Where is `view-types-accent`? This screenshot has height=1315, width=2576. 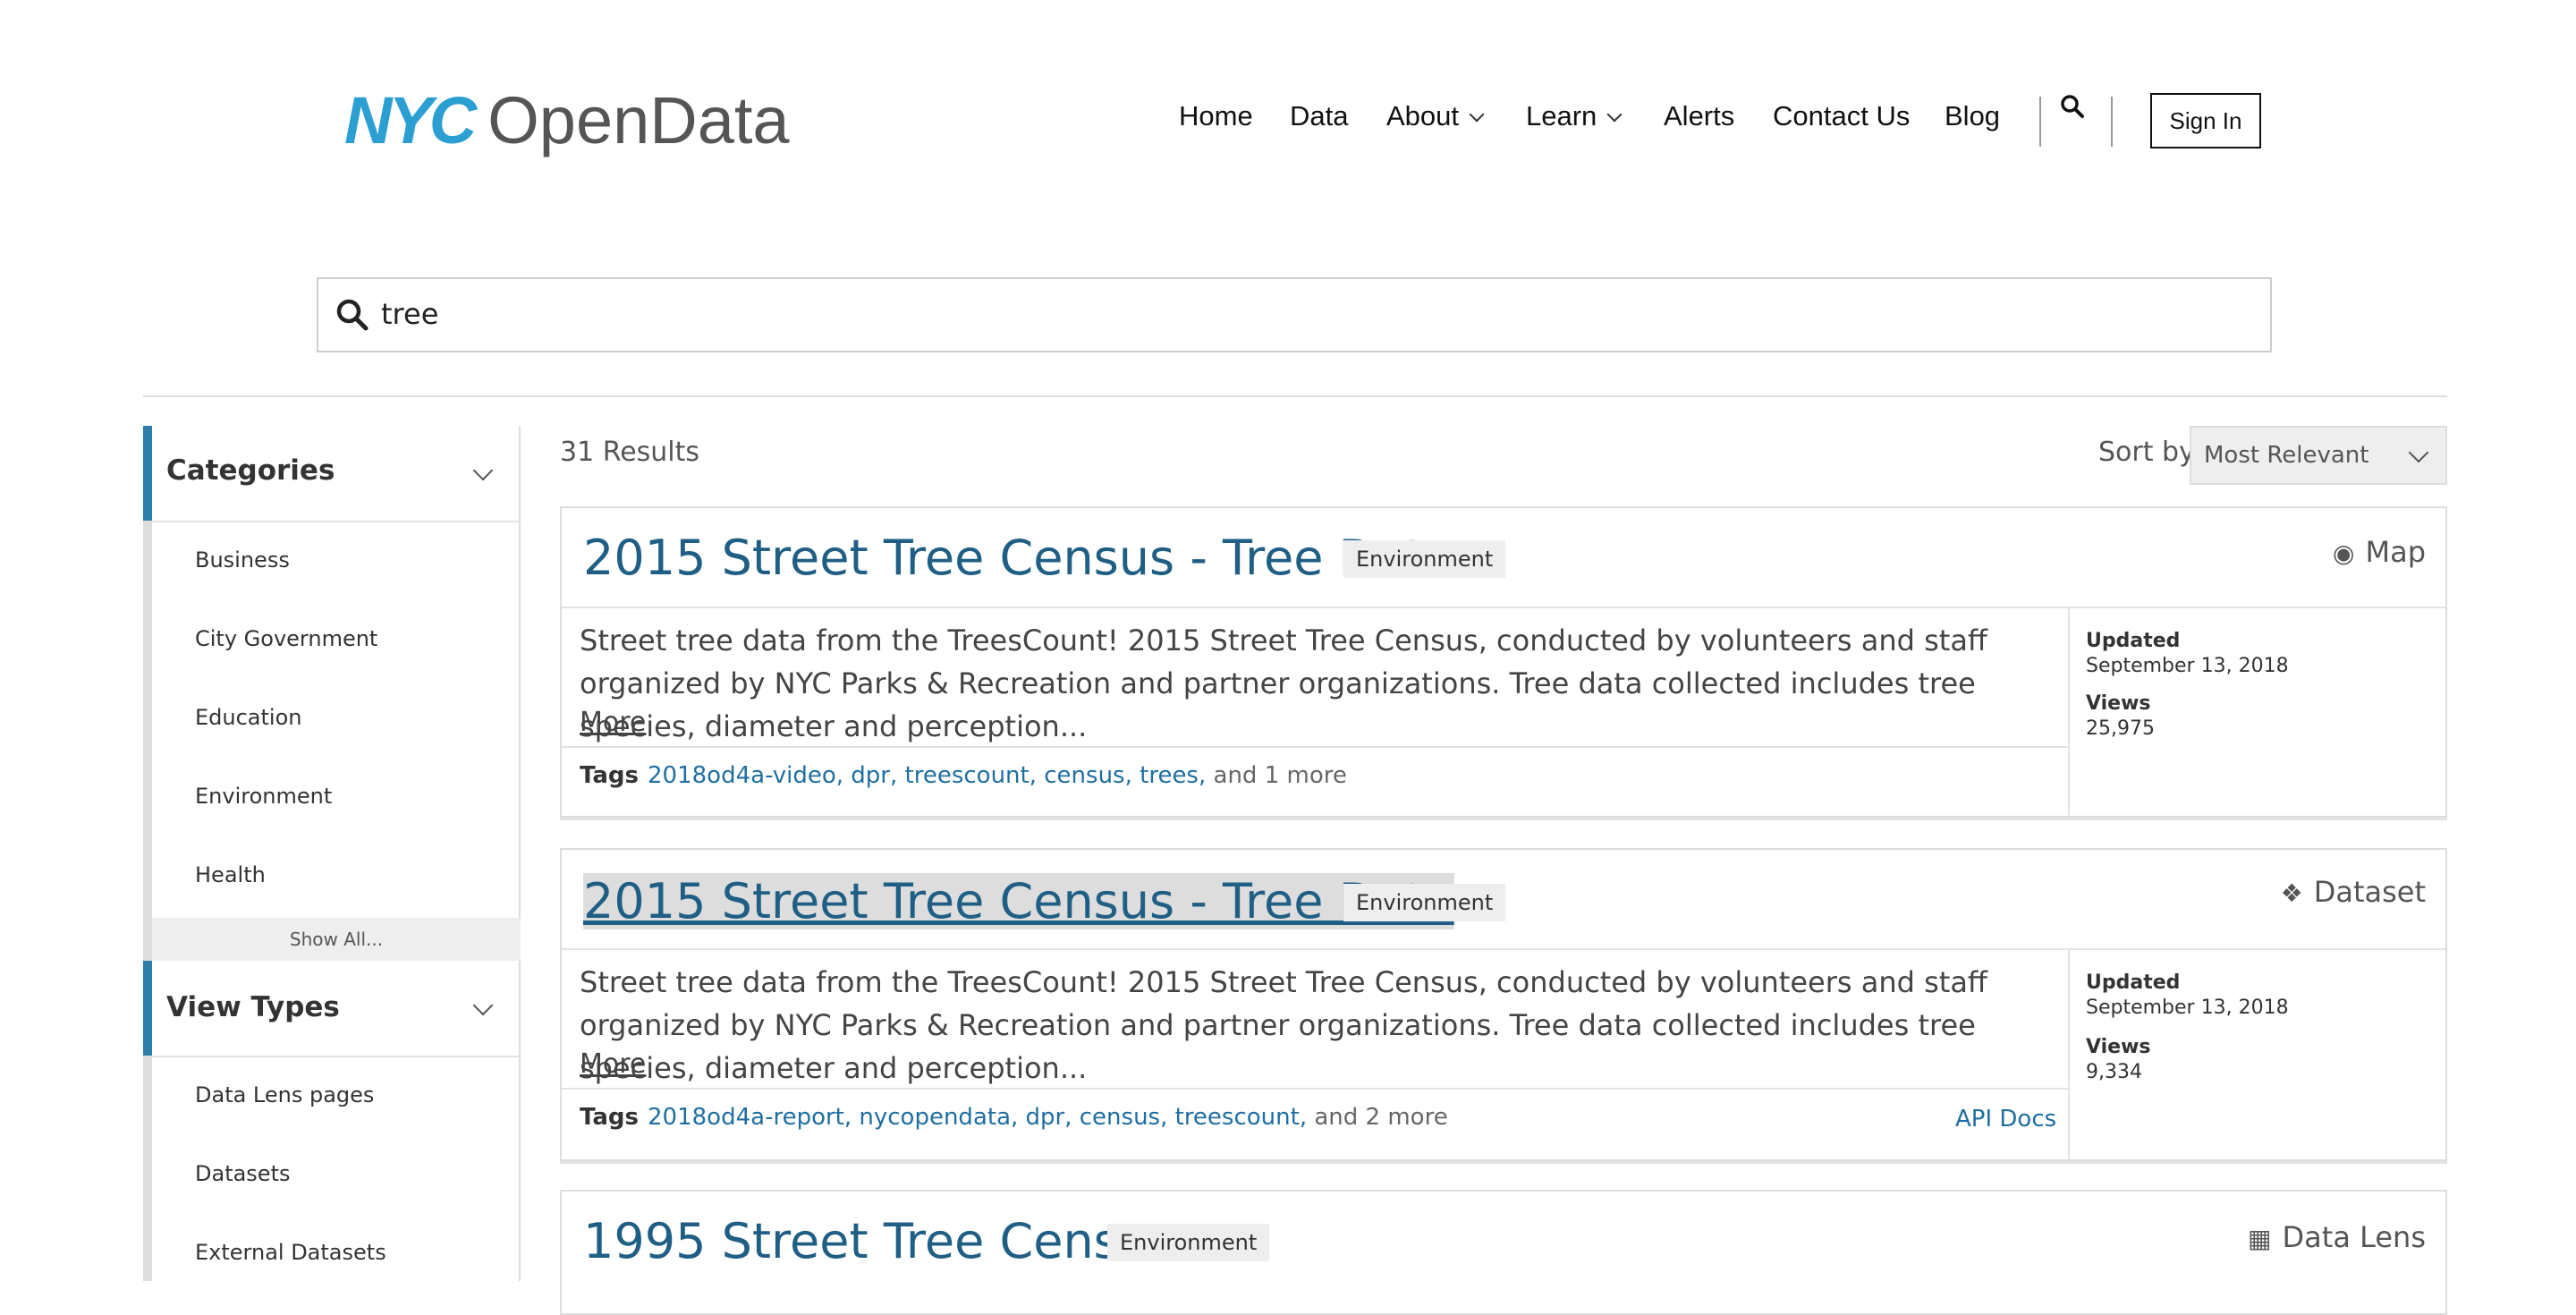
view-types-accent is located at coordinates (147, 1008).